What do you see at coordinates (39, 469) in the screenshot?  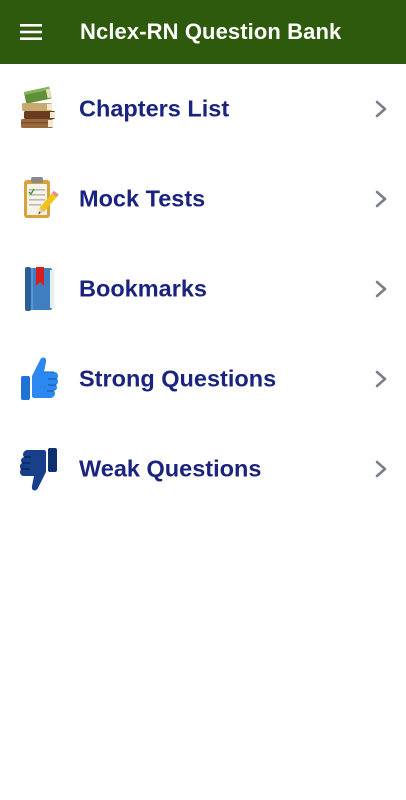 I see `thumbs-down-icon` at bounding box center [39, 469].